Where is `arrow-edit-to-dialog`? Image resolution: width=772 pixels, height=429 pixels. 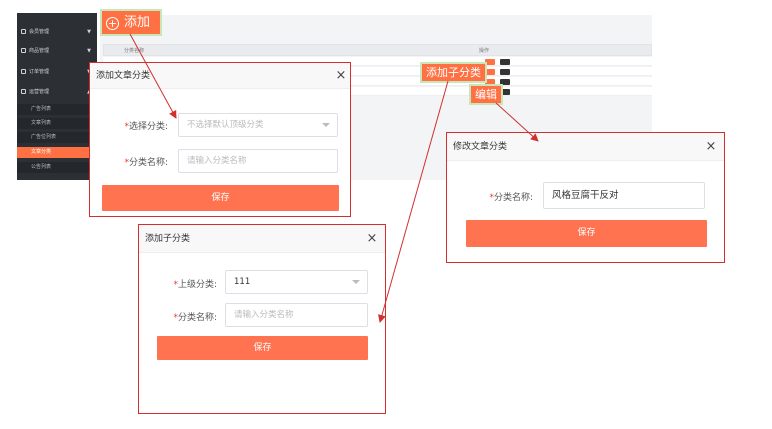
arrow-edit-to-dialog is located at coordinates (517, 122).